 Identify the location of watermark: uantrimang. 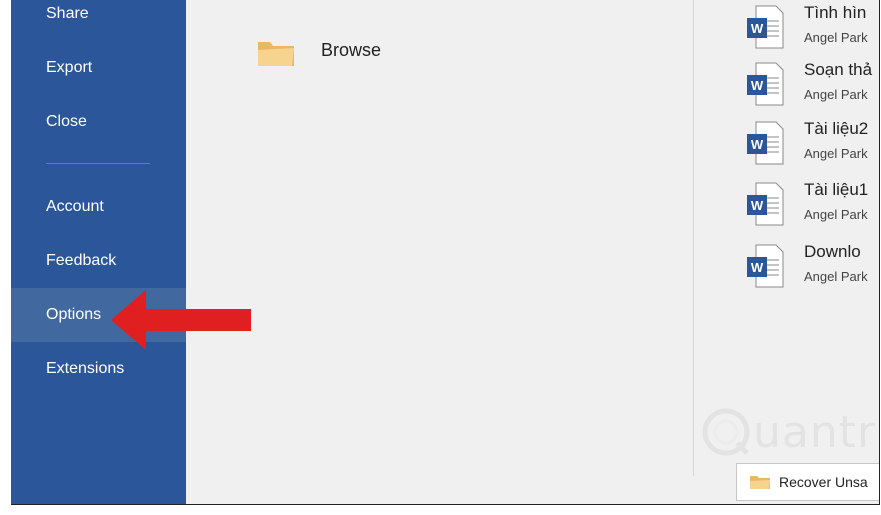
(790, 432).